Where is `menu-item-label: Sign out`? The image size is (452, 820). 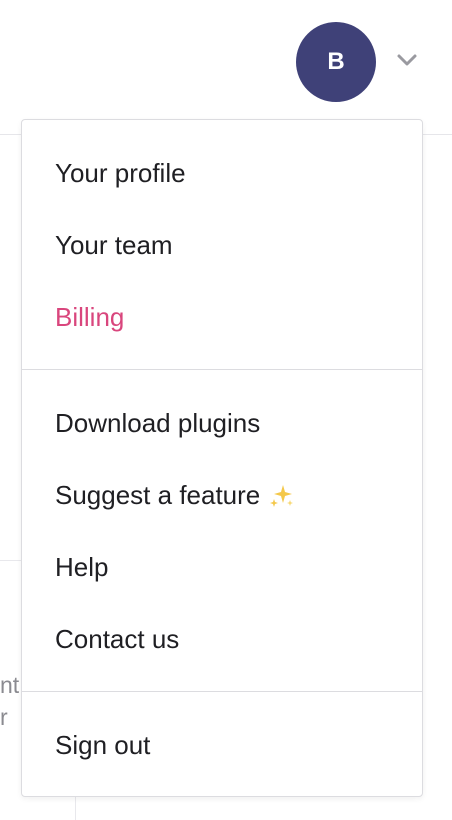 menu-item-label: Sign out is located at coordinates (103, 744).